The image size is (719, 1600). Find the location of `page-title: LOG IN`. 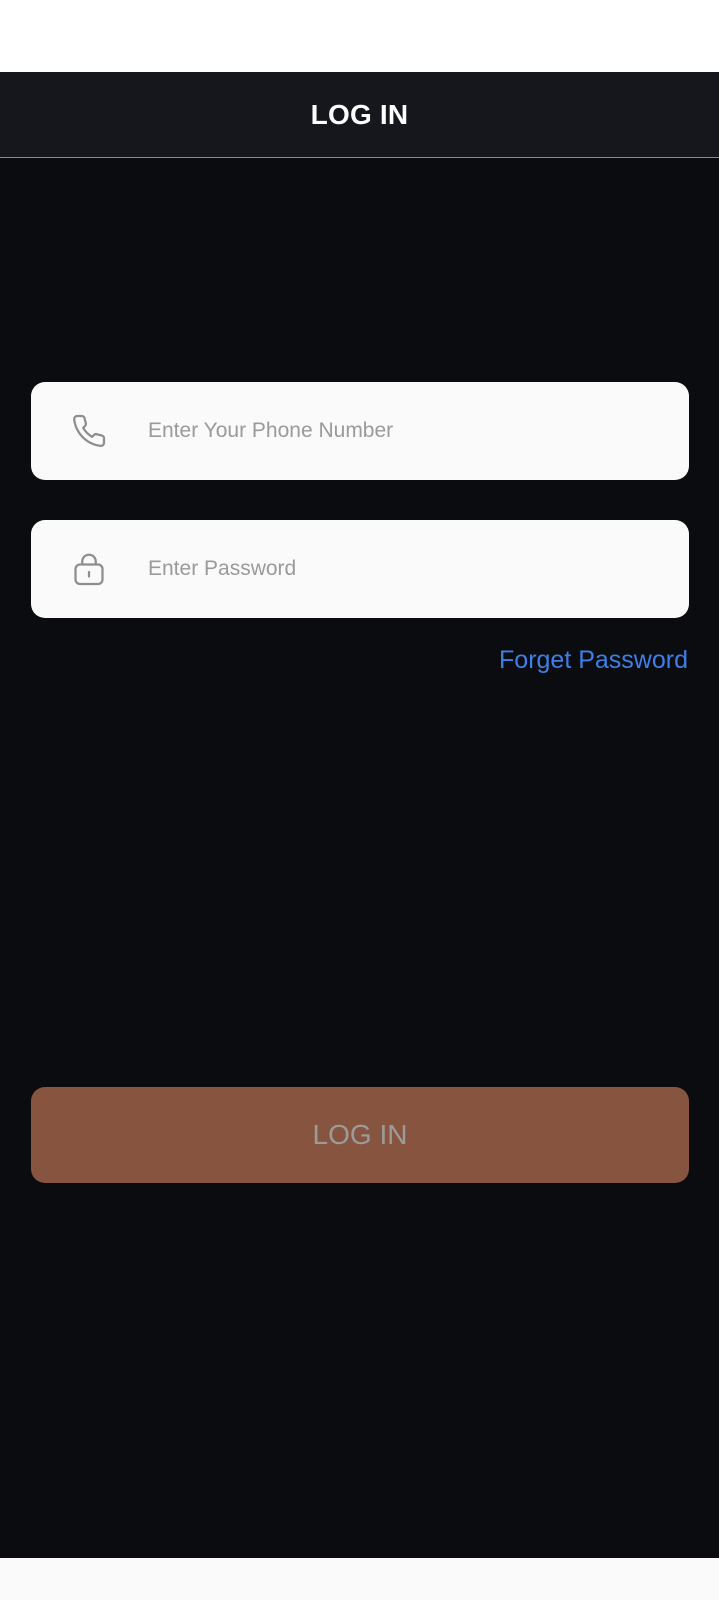

page-title: LOG IN is located at coordinates (359, 114).